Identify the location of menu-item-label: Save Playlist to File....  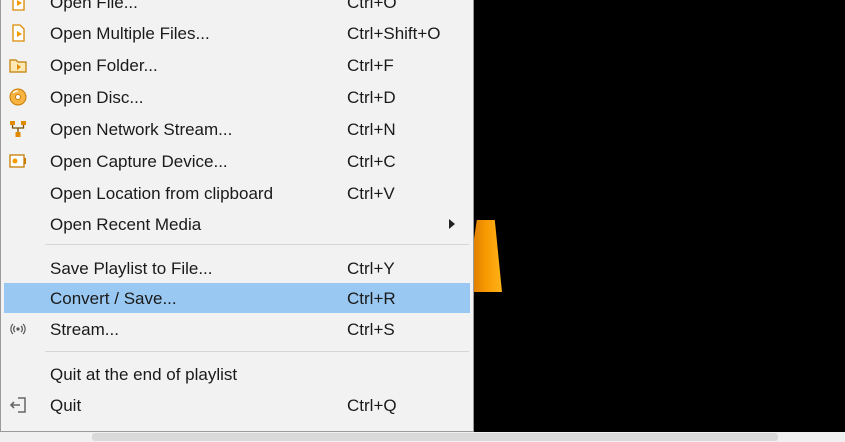
(131, 268).